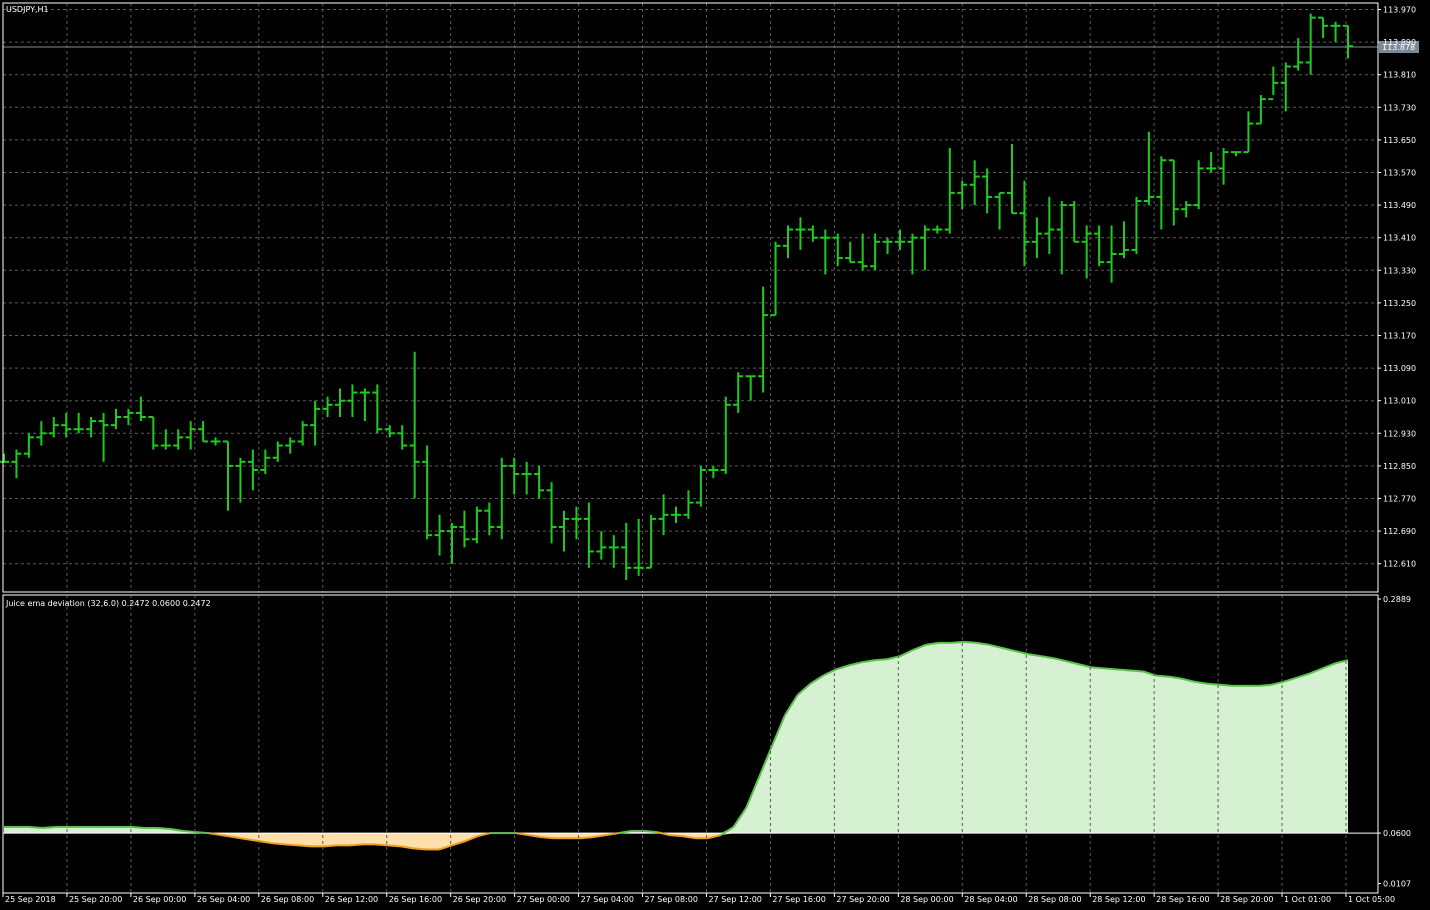 This screenshot has height=910, width=1430. Describe the element at coordinates (1371, 899) in the screenshot. I see `x-tick-label: 1 Oct 05:00` at that location.